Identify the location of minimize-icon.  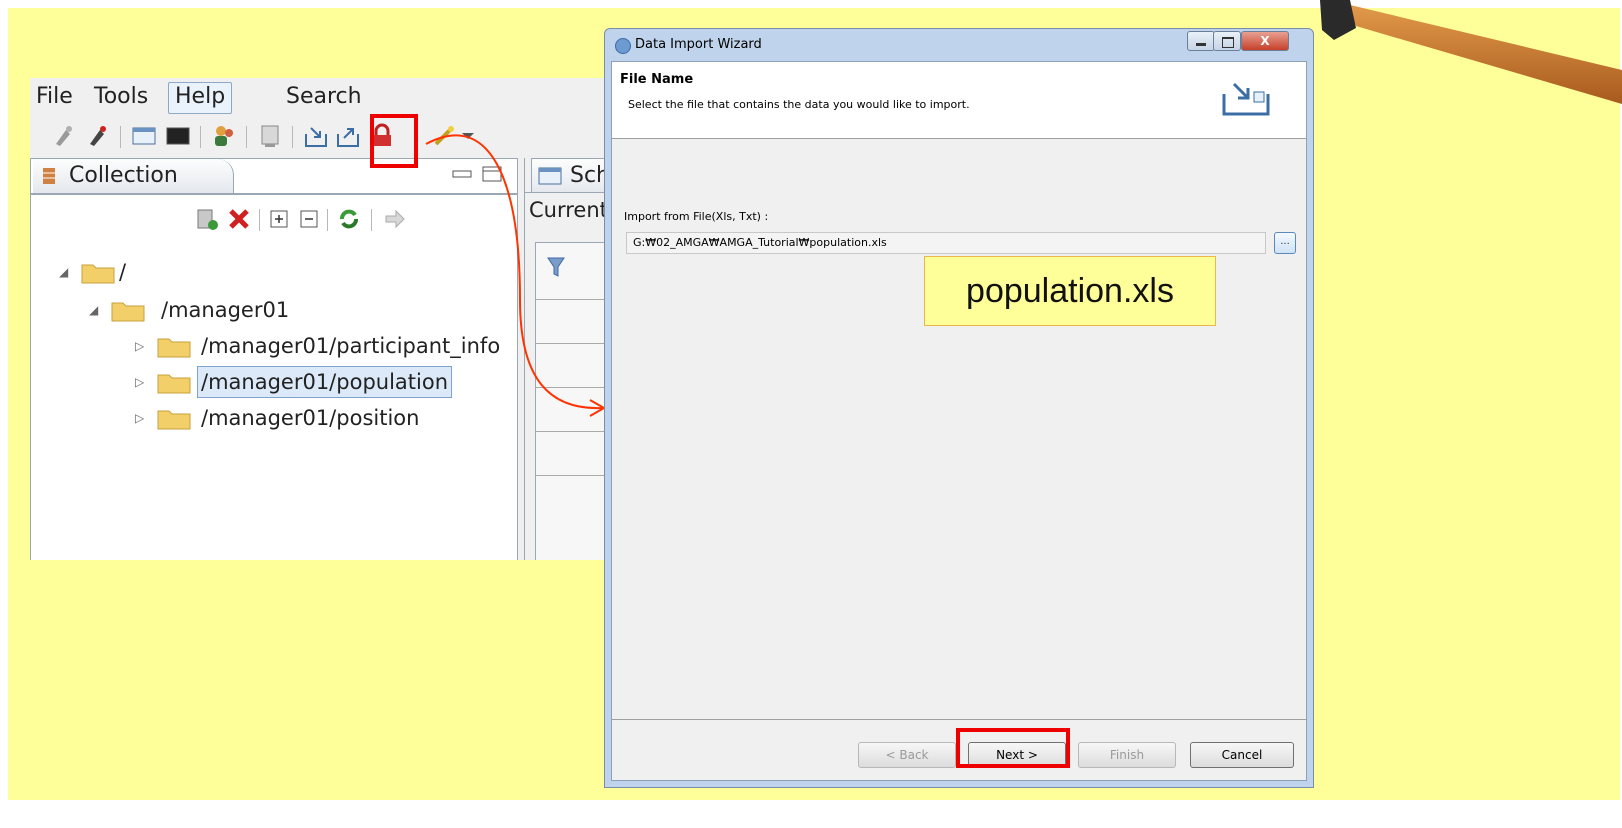
(1201, 44).